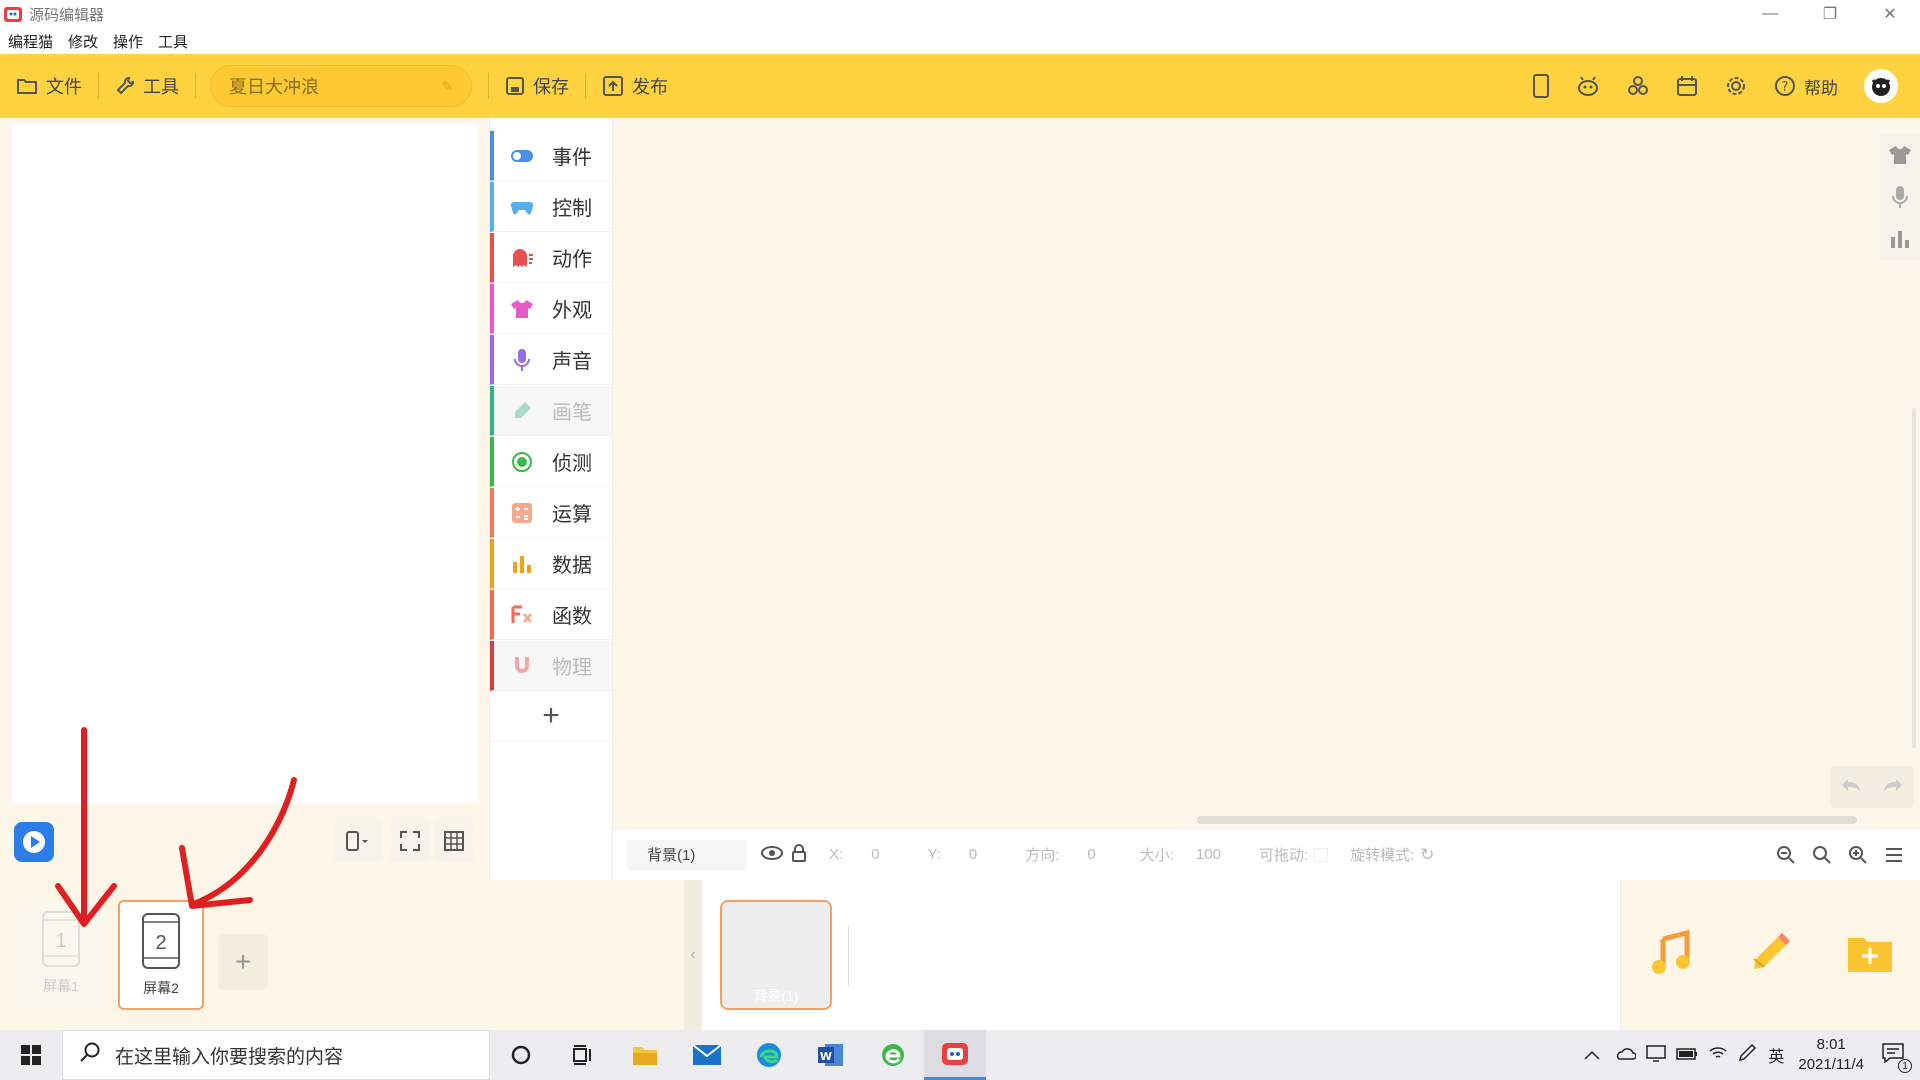 Image resolution: width=1920 pixels, height=1080 pixels. Describe the element at coordinates (776, 955) in the screenshot. I see `background-thumb: 背景(1)` at that location.